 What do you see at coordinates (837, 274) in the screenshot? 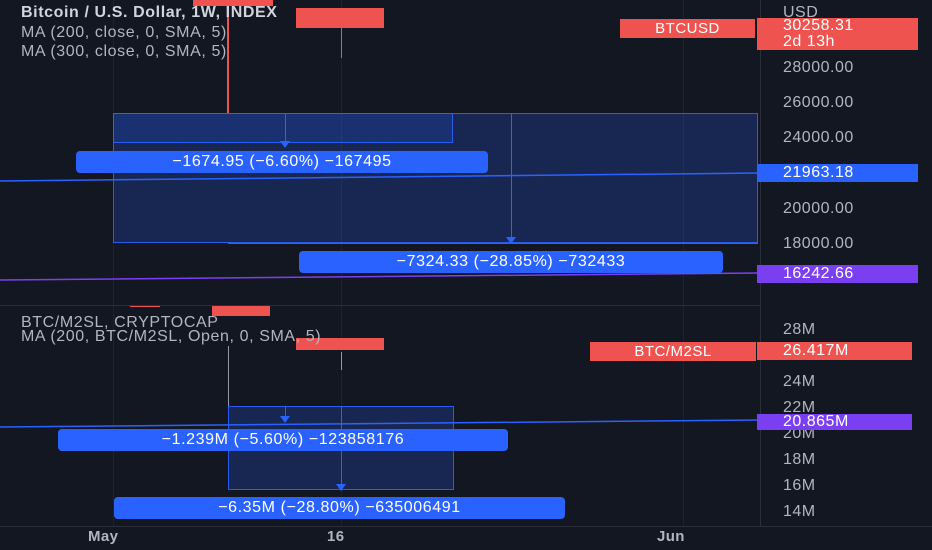
I see `ma-300-price-badge: 16242.66` at bounding box center [837, 274].